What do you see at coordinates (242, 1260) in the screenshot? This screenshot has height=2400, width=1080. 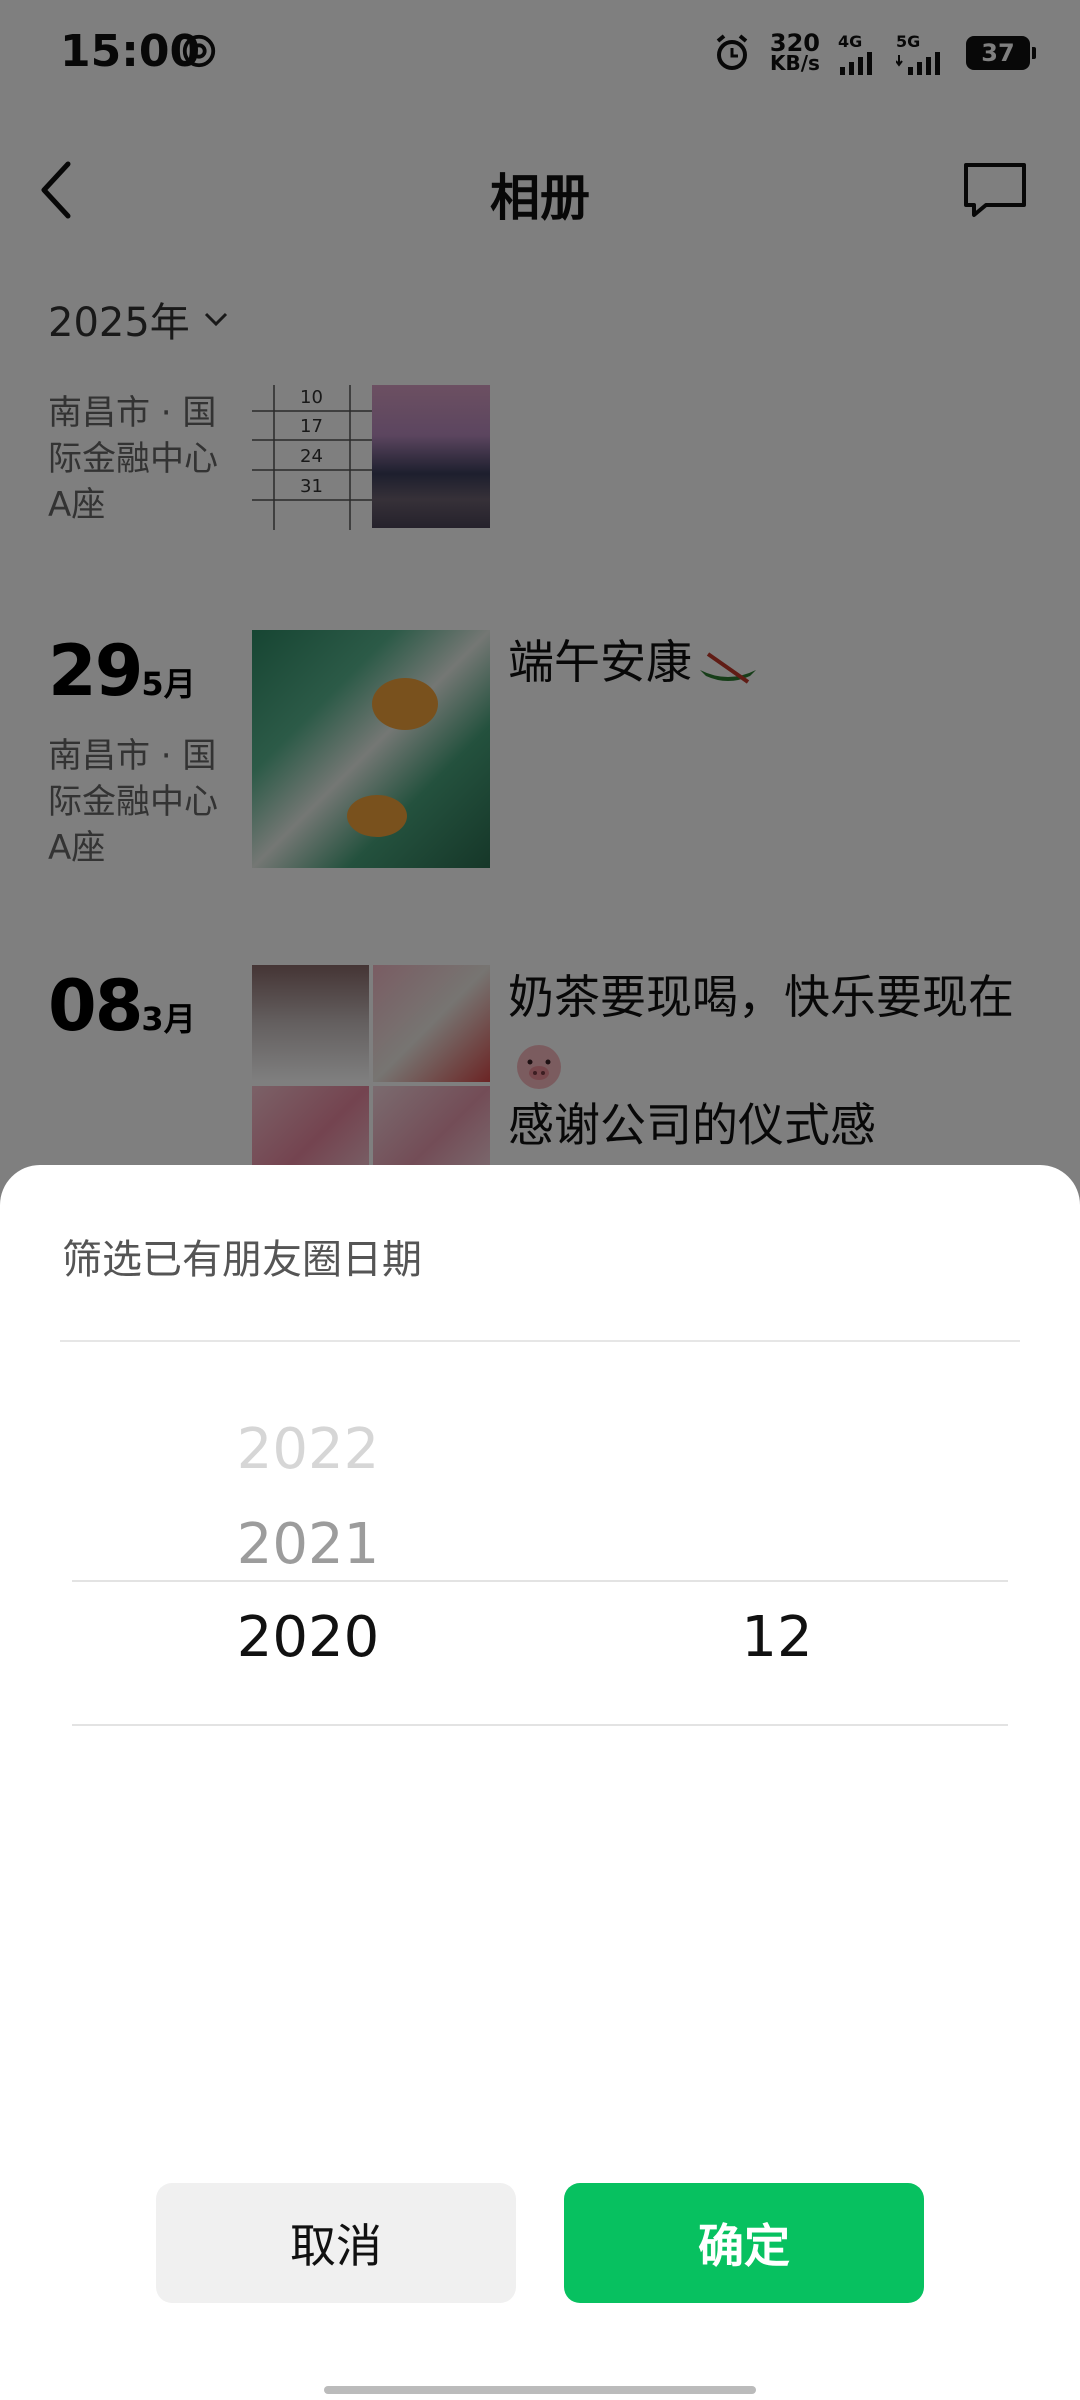 I see `sheet-title: 筛选已有朋友圈日期` at bounding box center [242, 1260].